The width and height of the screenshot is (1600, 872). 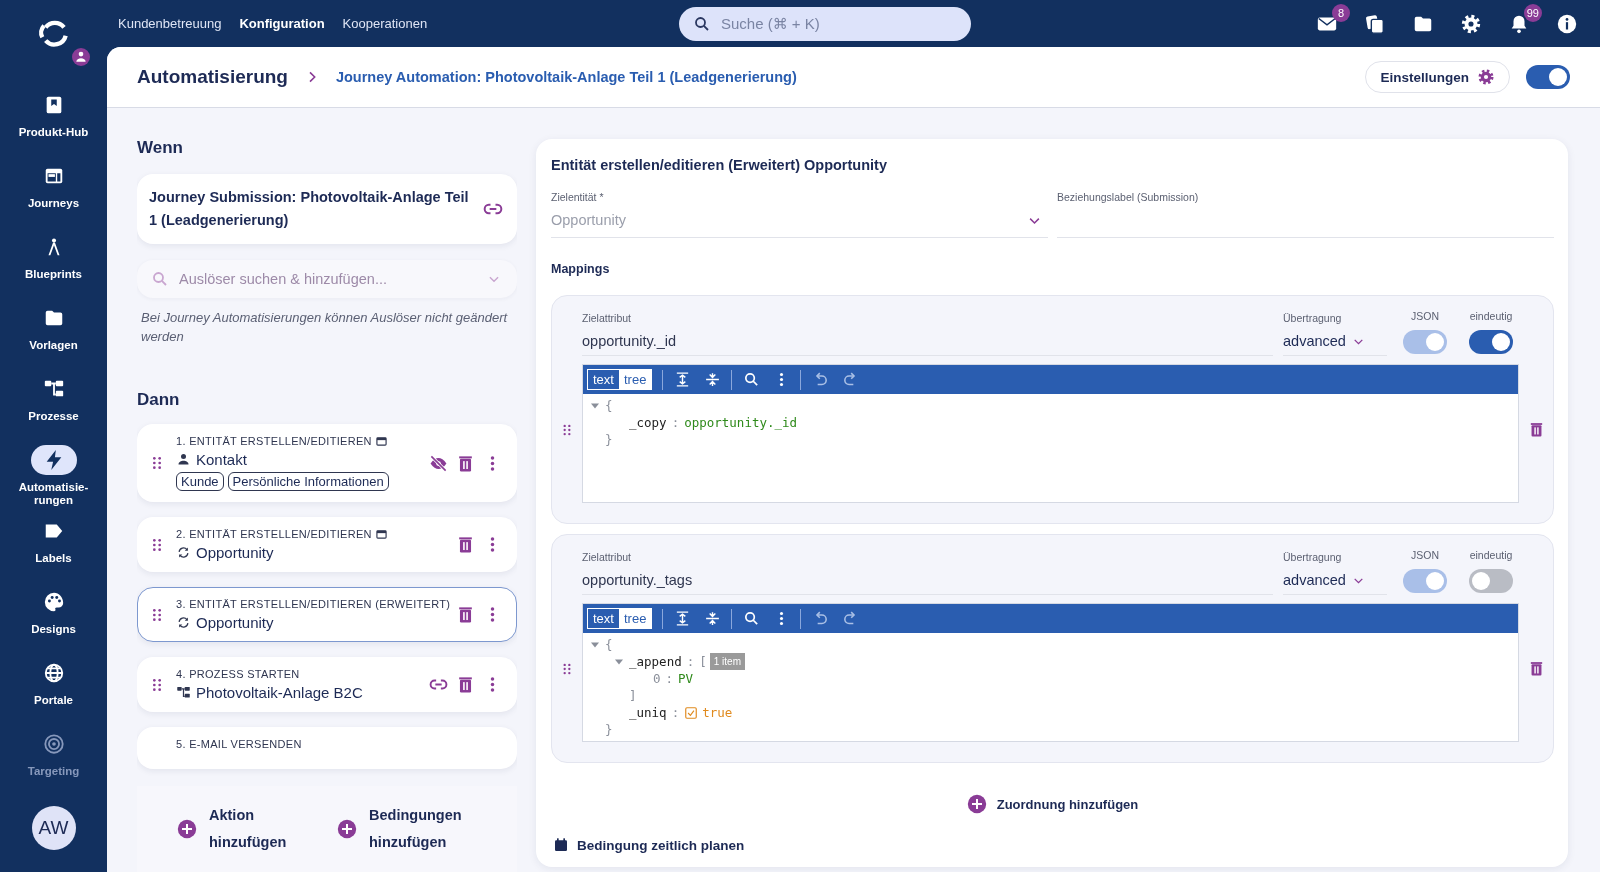 I want to click on sidebar-item: Designs, so click(x=53, y=622).